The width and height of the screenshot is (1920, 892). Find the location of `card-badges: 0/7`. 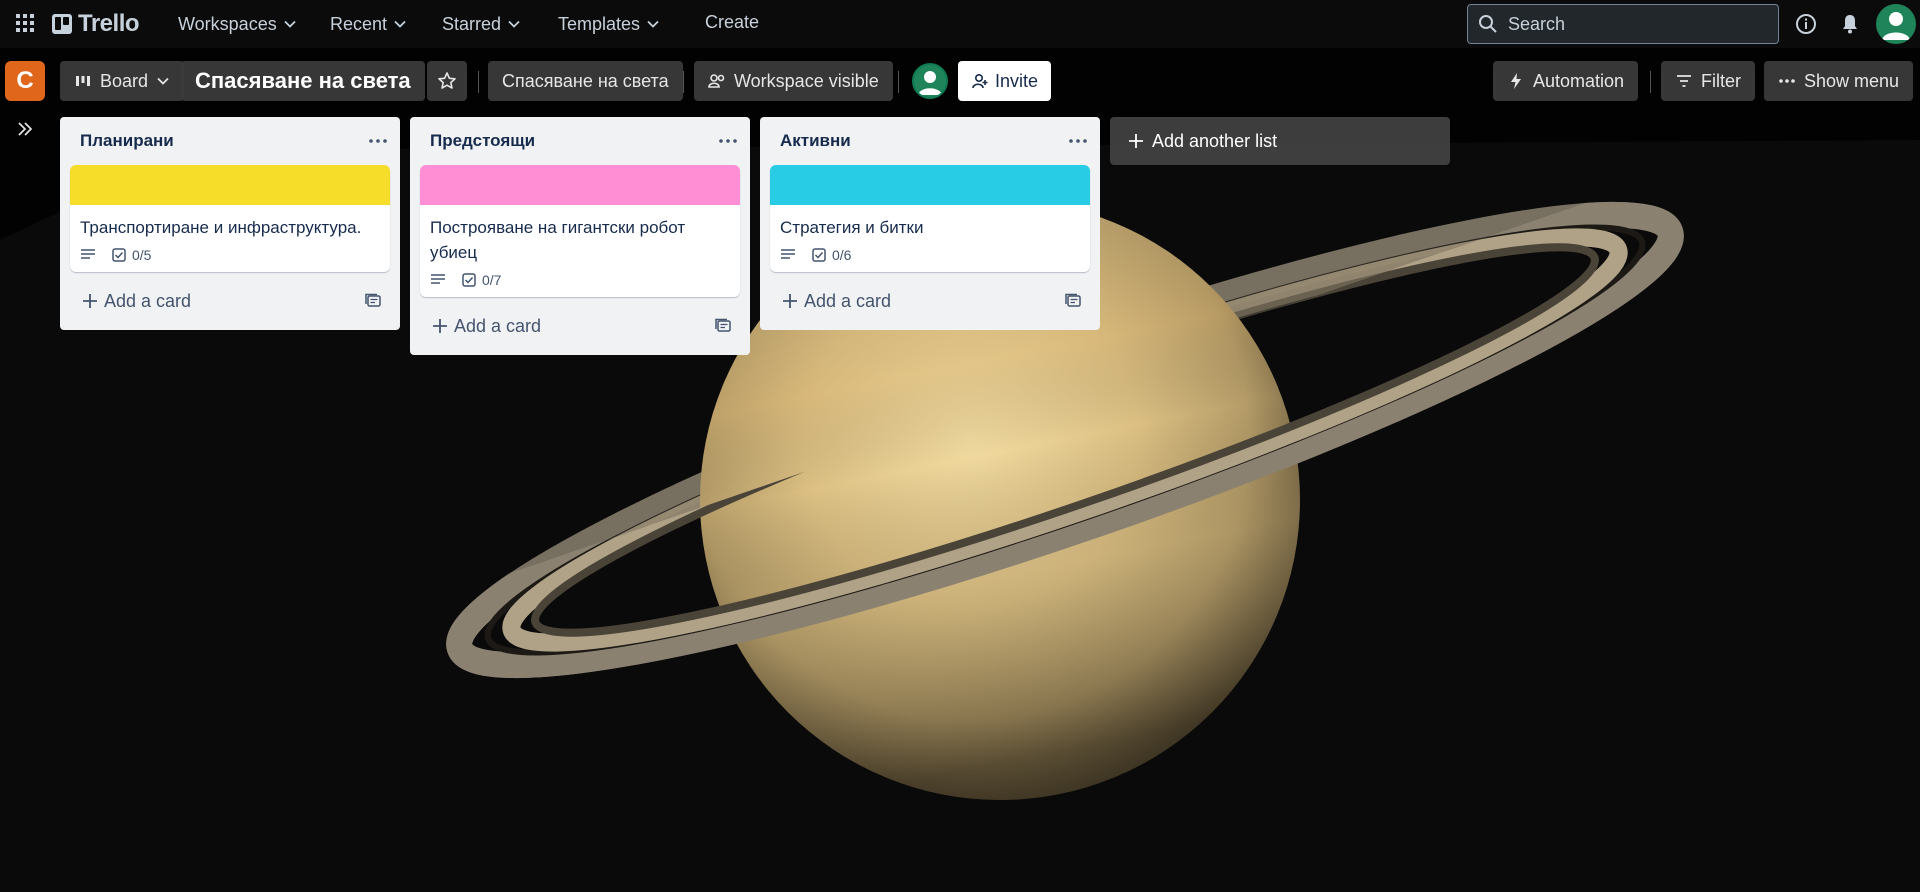

card-badges: 0/7 is located at coordinates (580, 280).